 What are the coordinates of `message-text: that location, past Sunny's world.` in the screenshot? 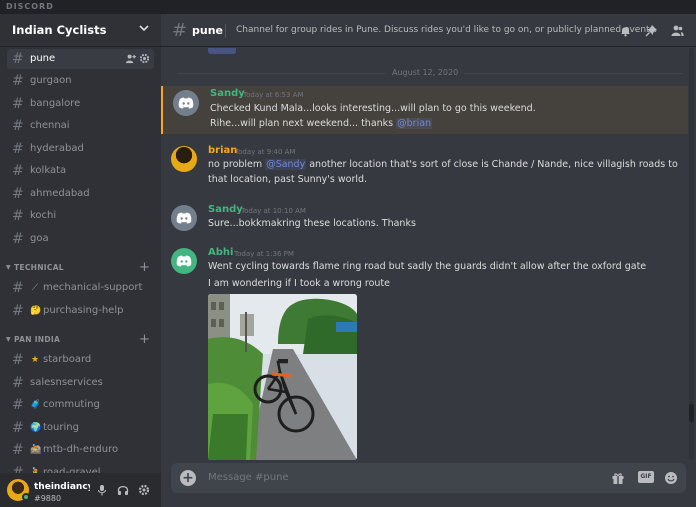 It's located at (288, 179).